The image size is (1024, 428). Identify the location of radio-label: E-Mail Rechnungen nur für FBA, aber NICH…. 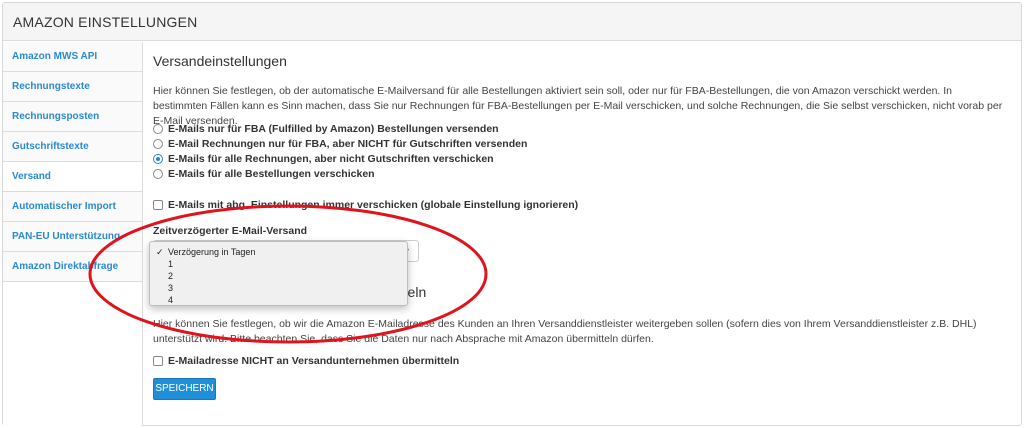
(348, 143).